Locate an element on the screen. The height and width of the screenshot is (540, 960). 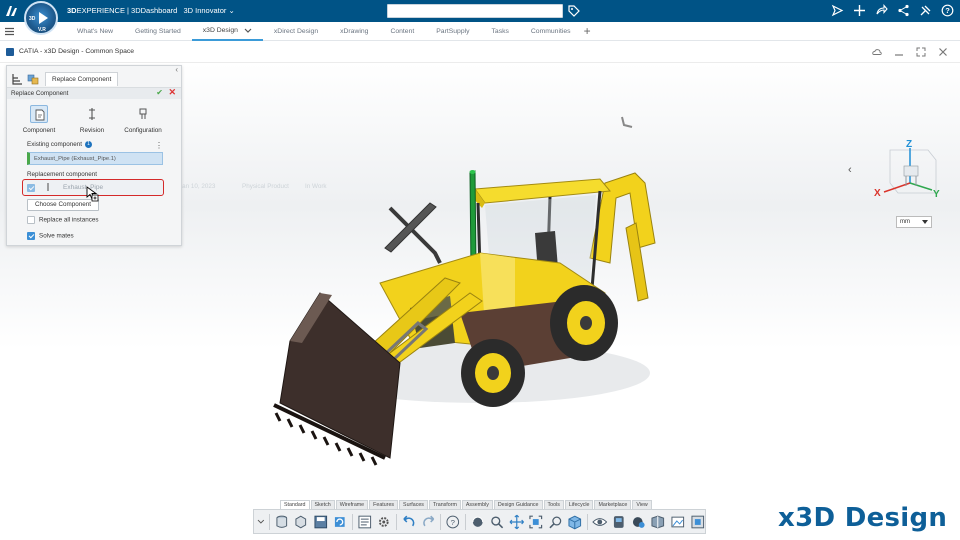
close-icon is located at coordinates (943, 52).